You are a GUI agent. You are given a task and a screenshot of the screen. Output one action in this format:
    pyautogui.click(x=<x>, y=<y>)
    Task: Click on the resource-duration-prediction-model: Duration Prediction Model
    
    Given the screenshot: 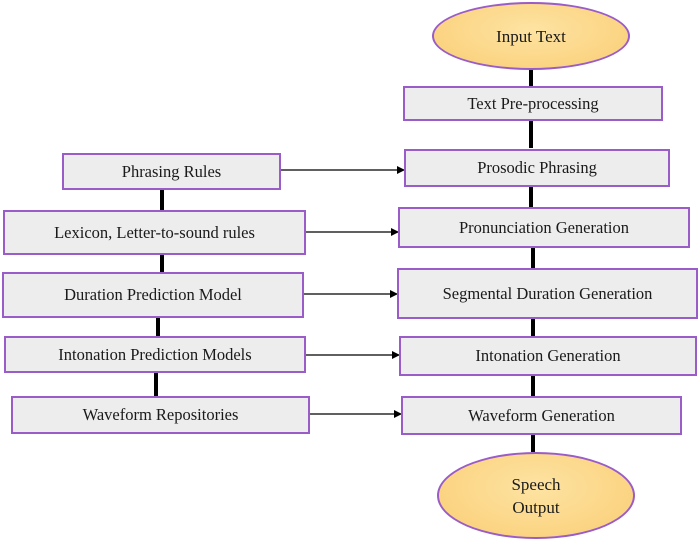 What is the action you would take?
    pyautogui.click(x=153, y=295)
    